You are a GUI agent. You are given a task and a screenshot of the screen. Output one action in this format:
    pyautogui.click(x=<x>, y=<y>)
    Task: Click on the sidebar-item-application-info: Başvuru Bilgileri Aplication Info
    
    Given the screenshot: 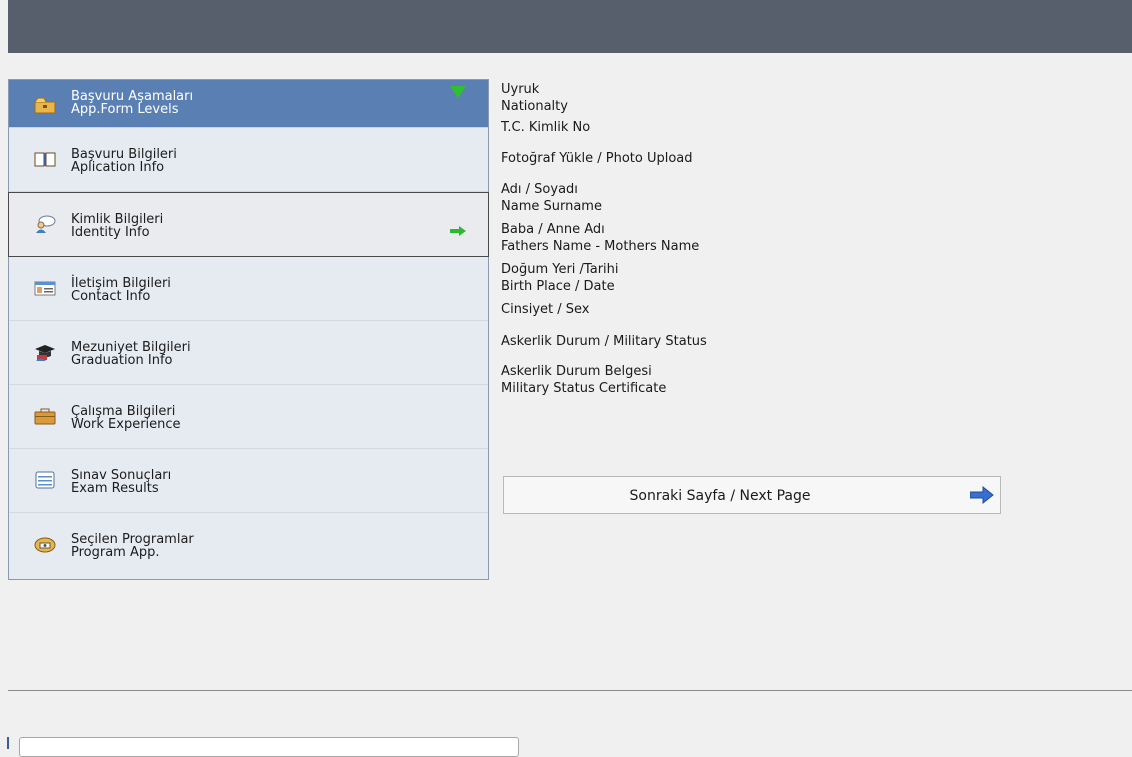 What is the action you would take?
    pyautogui.click(x=248, y=160)
    